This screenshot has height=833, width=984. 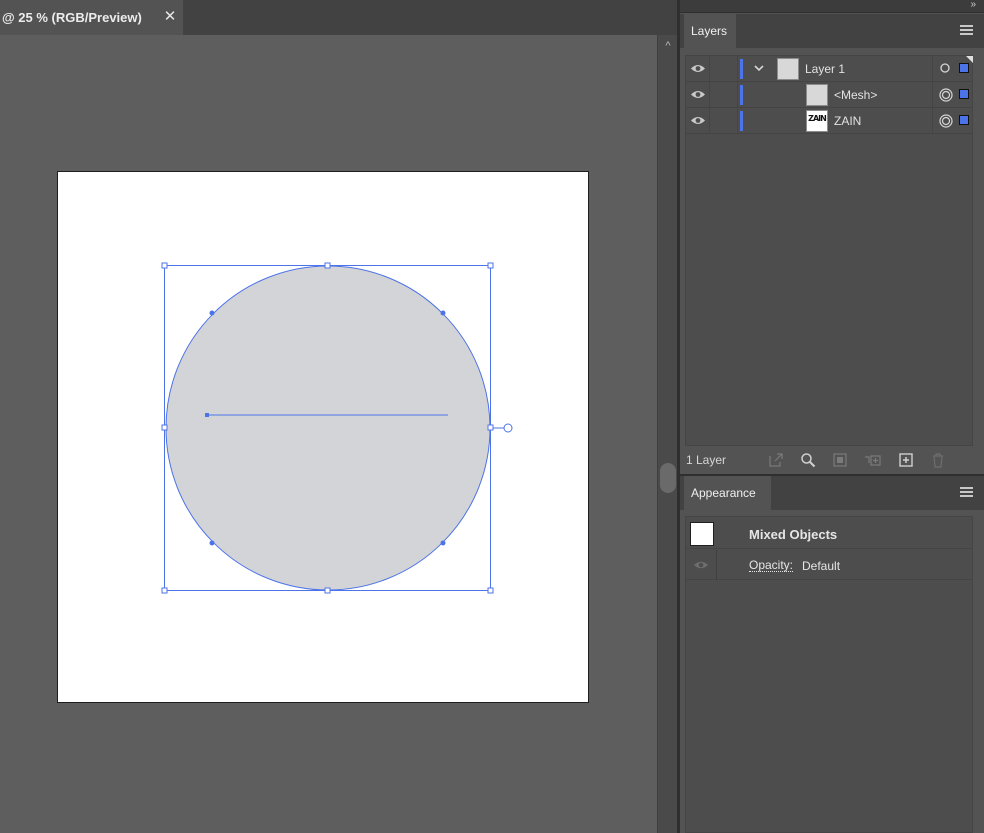 I want to click on delete-icon, so click(x=938, y=460).